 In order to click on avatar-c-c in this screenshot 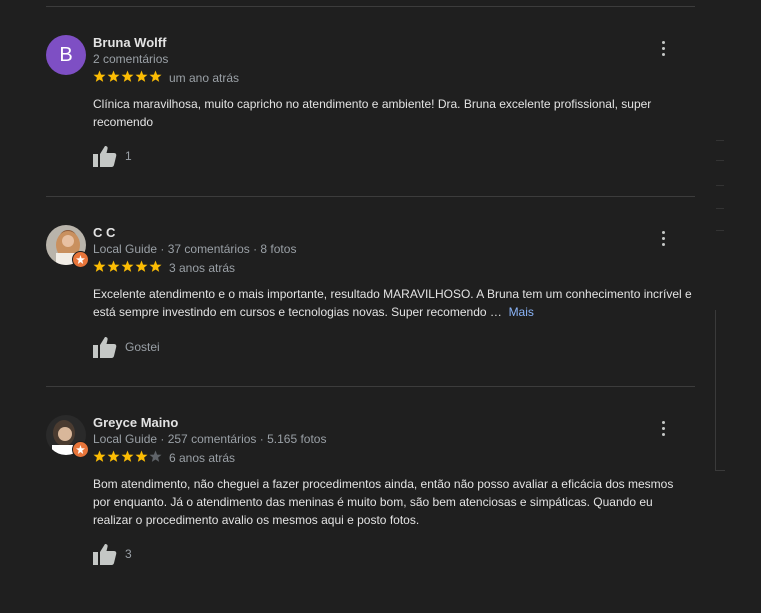, I will do `click(67, 246)`.